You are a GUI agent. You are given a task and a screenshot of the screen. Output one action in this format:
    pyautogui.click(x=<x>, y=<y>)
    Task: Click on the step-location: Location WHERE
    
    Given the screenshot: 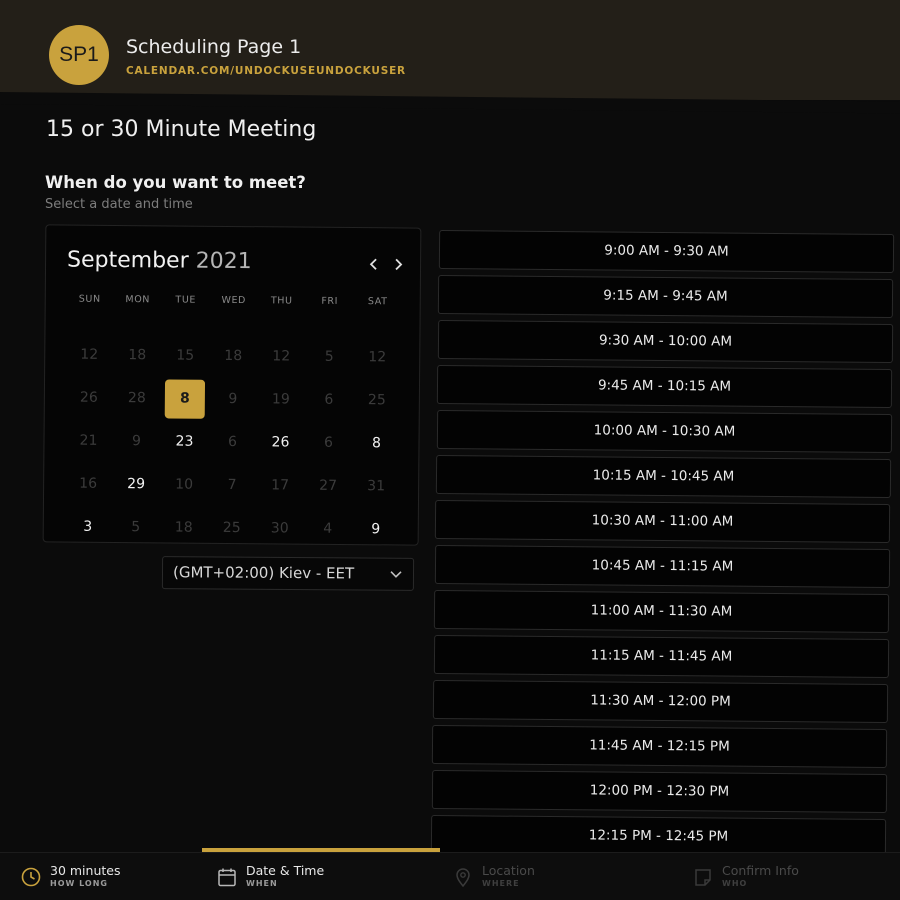 What is the action you would take?
    pyautogui.click(x=493, y=876)
    